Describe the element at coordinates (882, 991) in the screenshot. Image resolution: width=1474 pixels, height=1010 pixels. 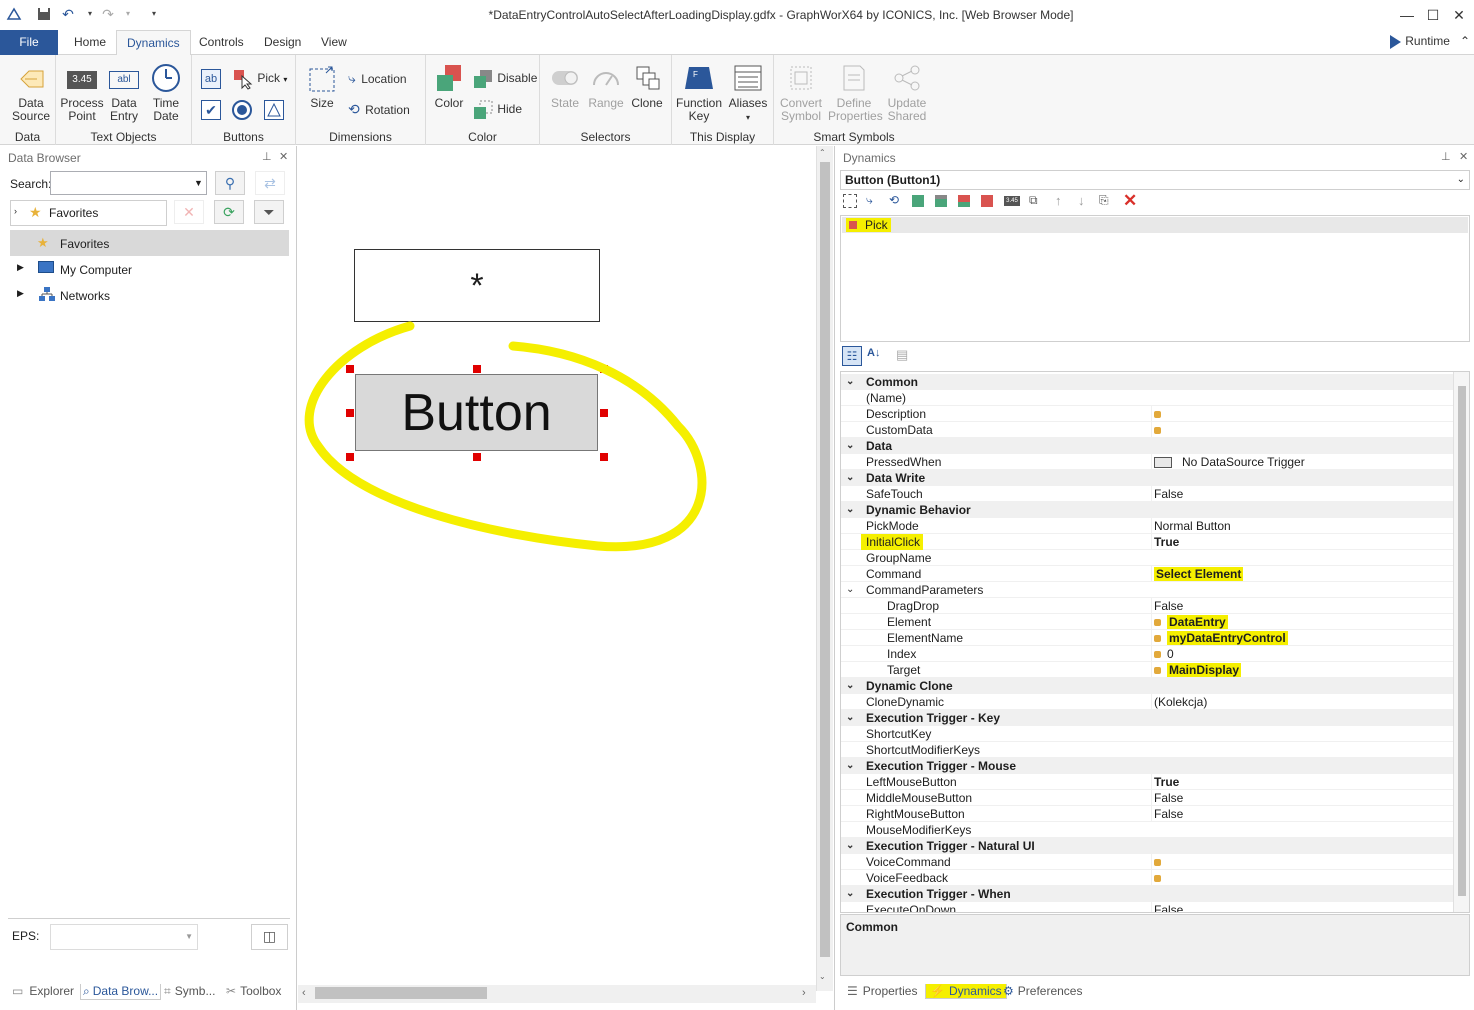
I see `tab-properties: ☰ Properties` at that location.